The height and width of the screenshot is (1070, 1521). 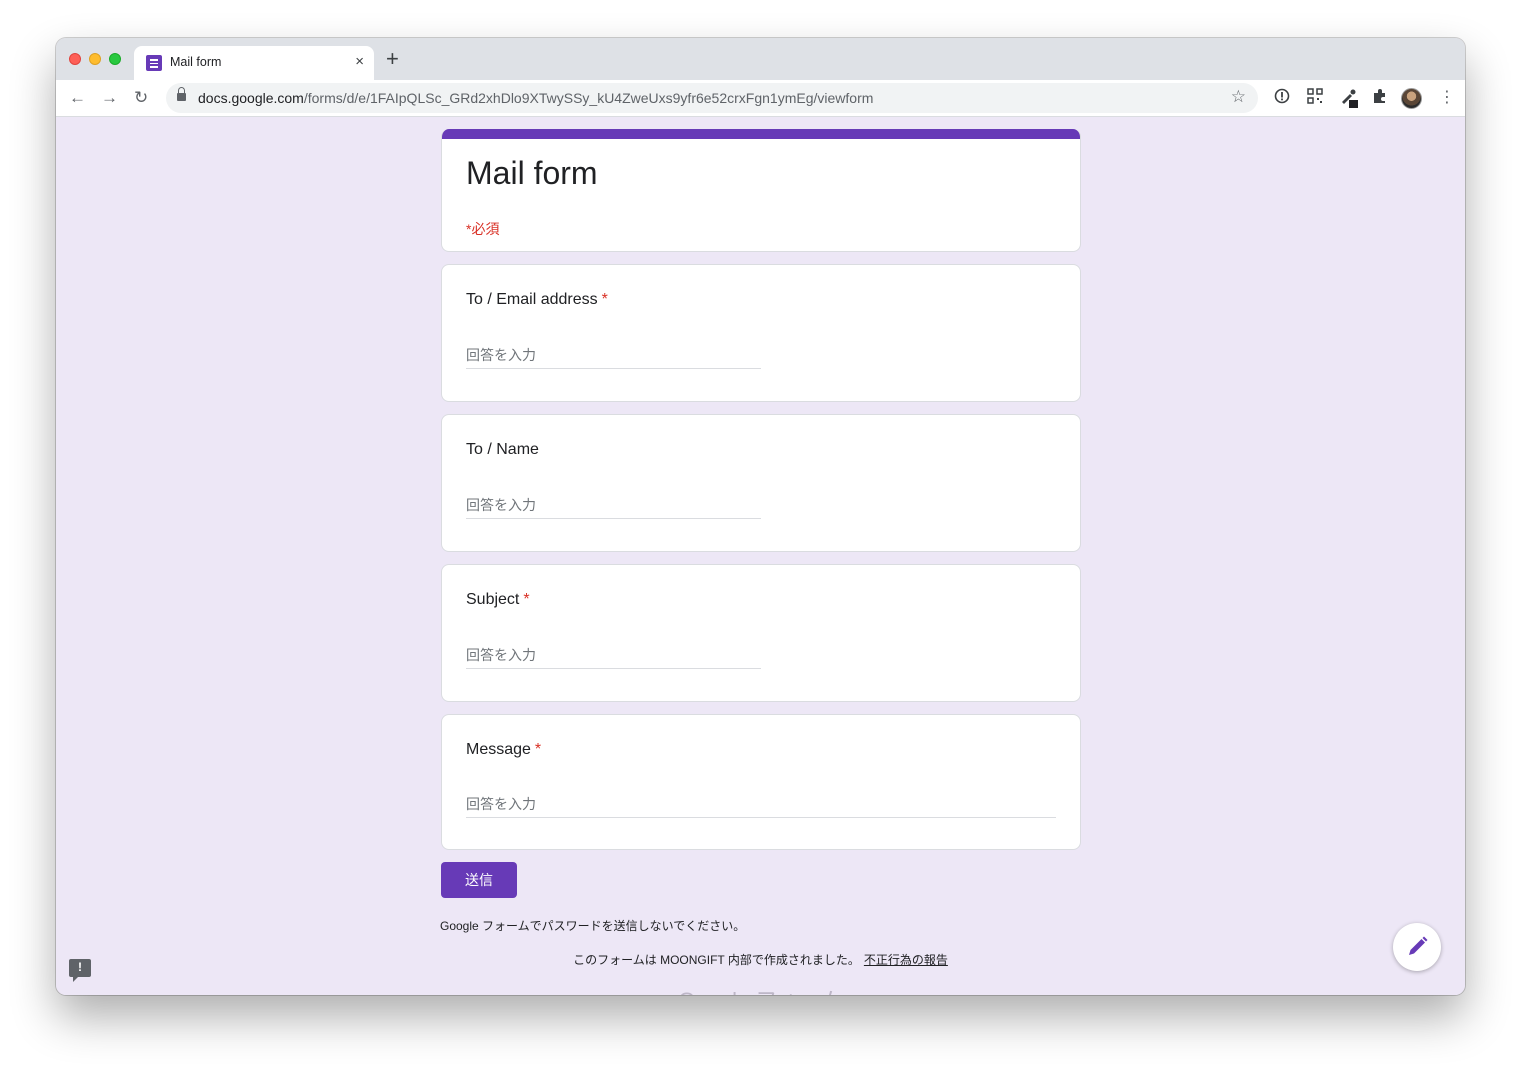 What do you see at coordinates (1380, 98) in the screenshot?
I see `puzzle-icon` at bounding box center [1380, 98].